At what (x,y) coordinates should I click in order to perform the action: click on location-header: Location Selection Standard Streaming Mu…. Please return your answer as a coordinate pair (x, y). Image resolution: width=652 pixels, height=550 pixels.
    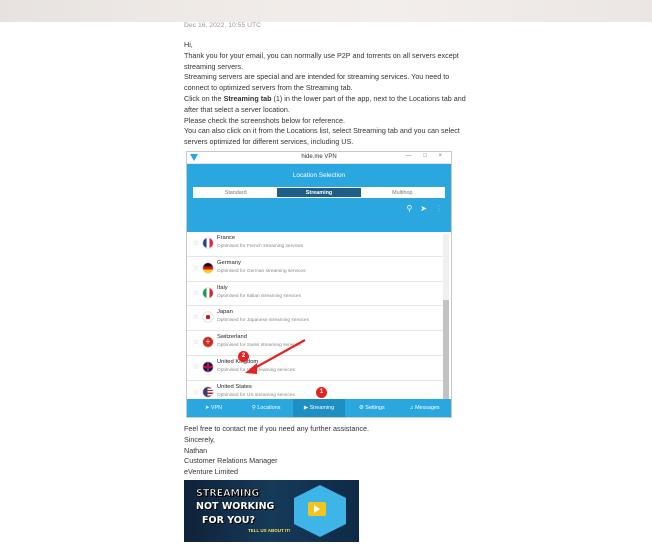
    Looking at the image, I should click on (319, 198).